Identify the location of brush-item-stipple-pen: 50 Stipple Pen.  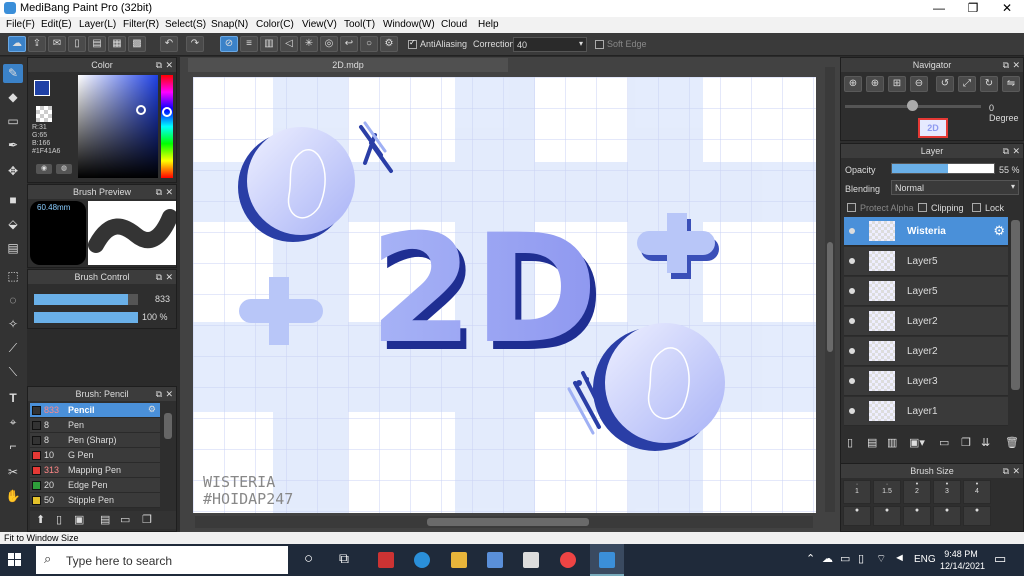
(95, 500).